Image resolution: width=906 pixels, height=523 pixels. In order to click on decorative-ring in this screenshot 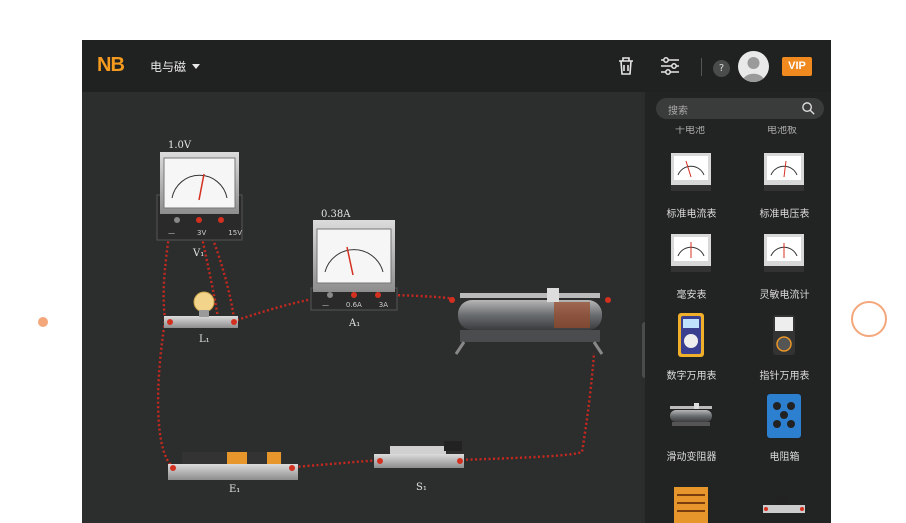, I will do `click(869, 319)`.